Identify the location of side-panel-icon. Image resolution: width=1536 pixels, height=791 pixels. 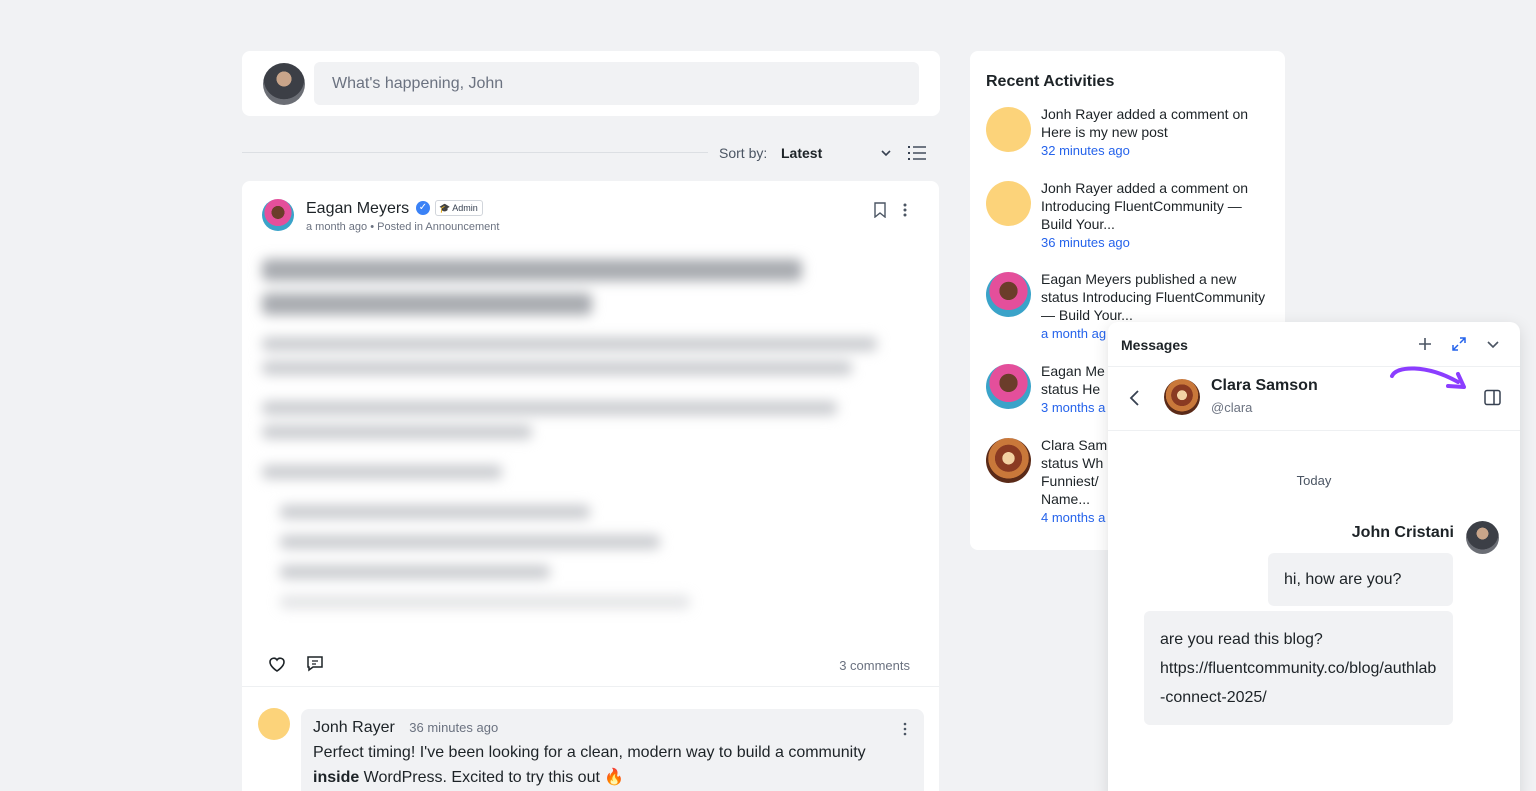
(1492, 397).